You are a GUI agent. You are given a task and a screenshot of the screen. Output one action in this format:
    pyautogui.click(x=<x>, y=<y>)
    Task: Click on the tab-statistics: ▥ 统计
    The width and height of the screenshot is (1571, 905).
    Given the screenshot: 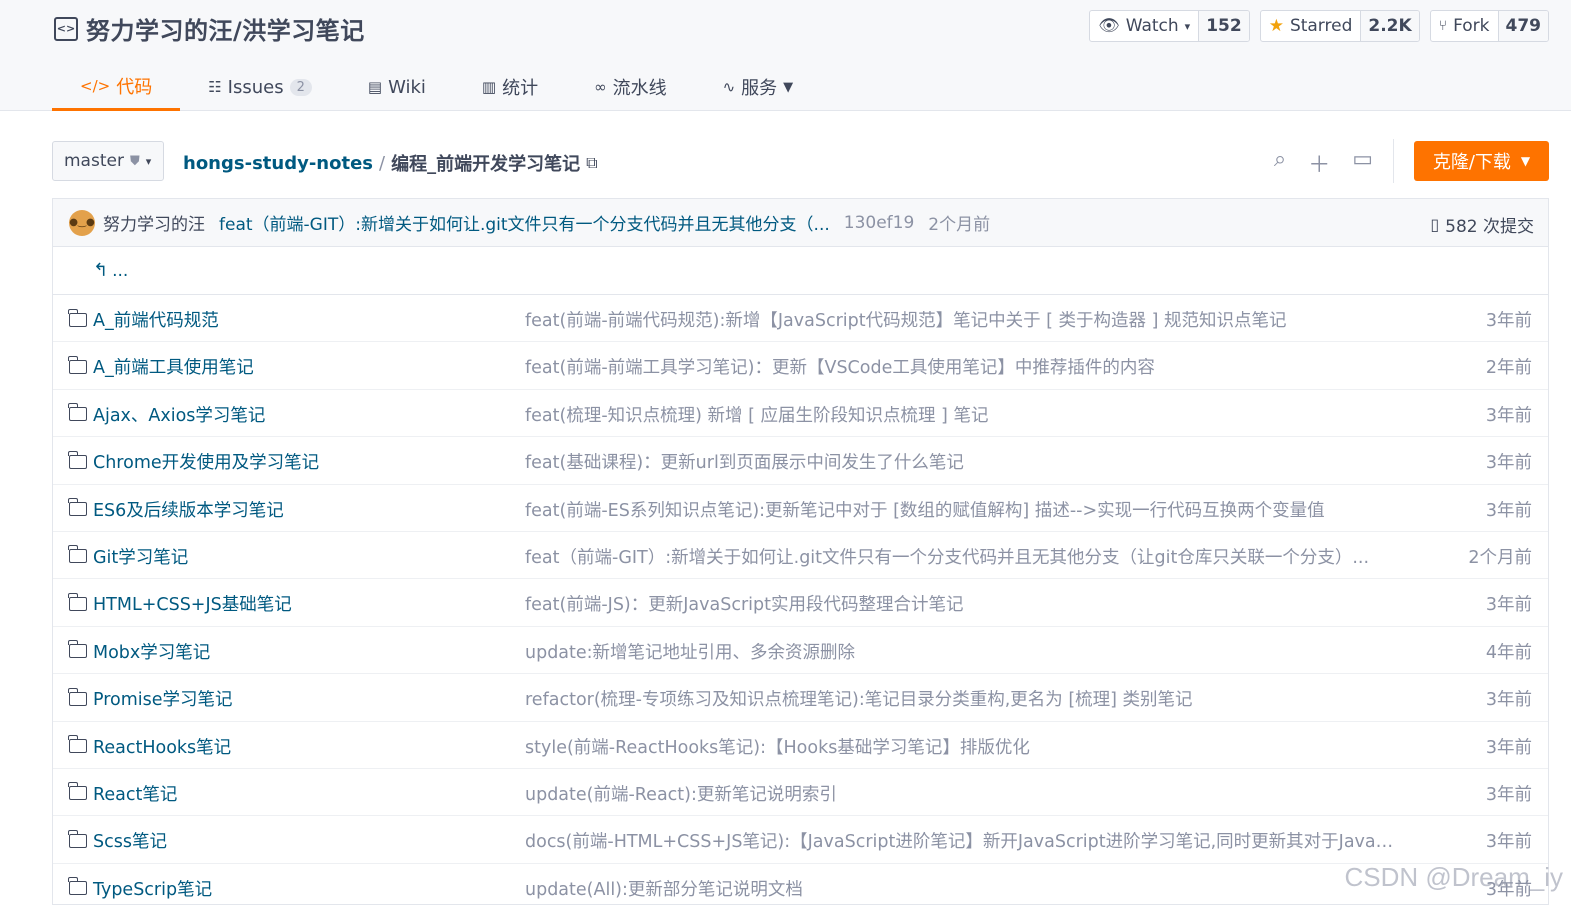 What is the action you would take?
    pyautogui.click(x=510, y=87)
    